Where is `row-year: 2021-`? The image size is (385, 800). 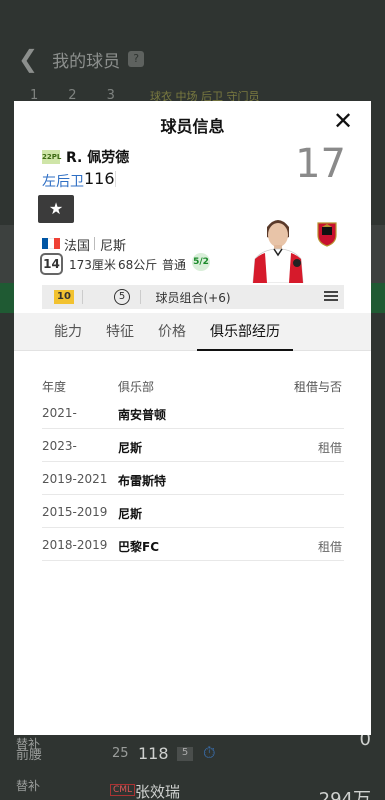 row-year: 2021- is located at coordinates (59, 413).